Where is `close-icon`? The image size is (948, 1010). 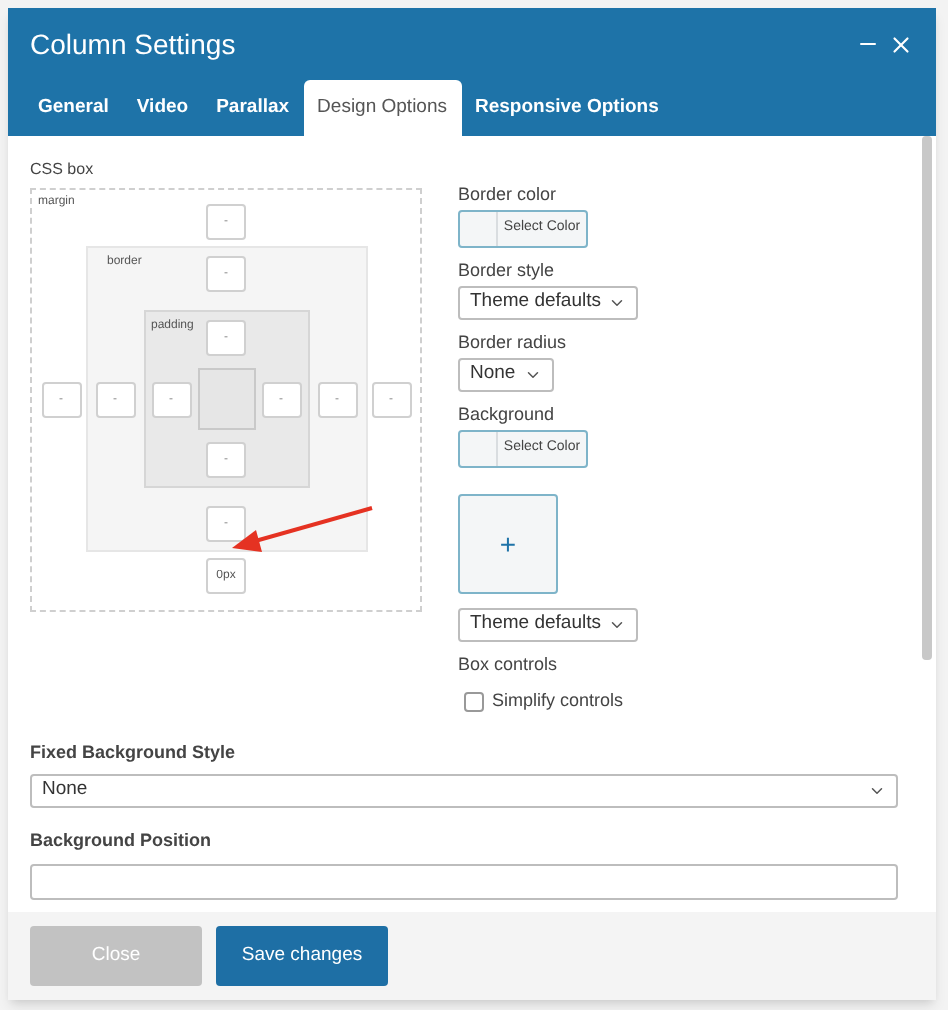
close-icon is located at coordinates (901, 44).